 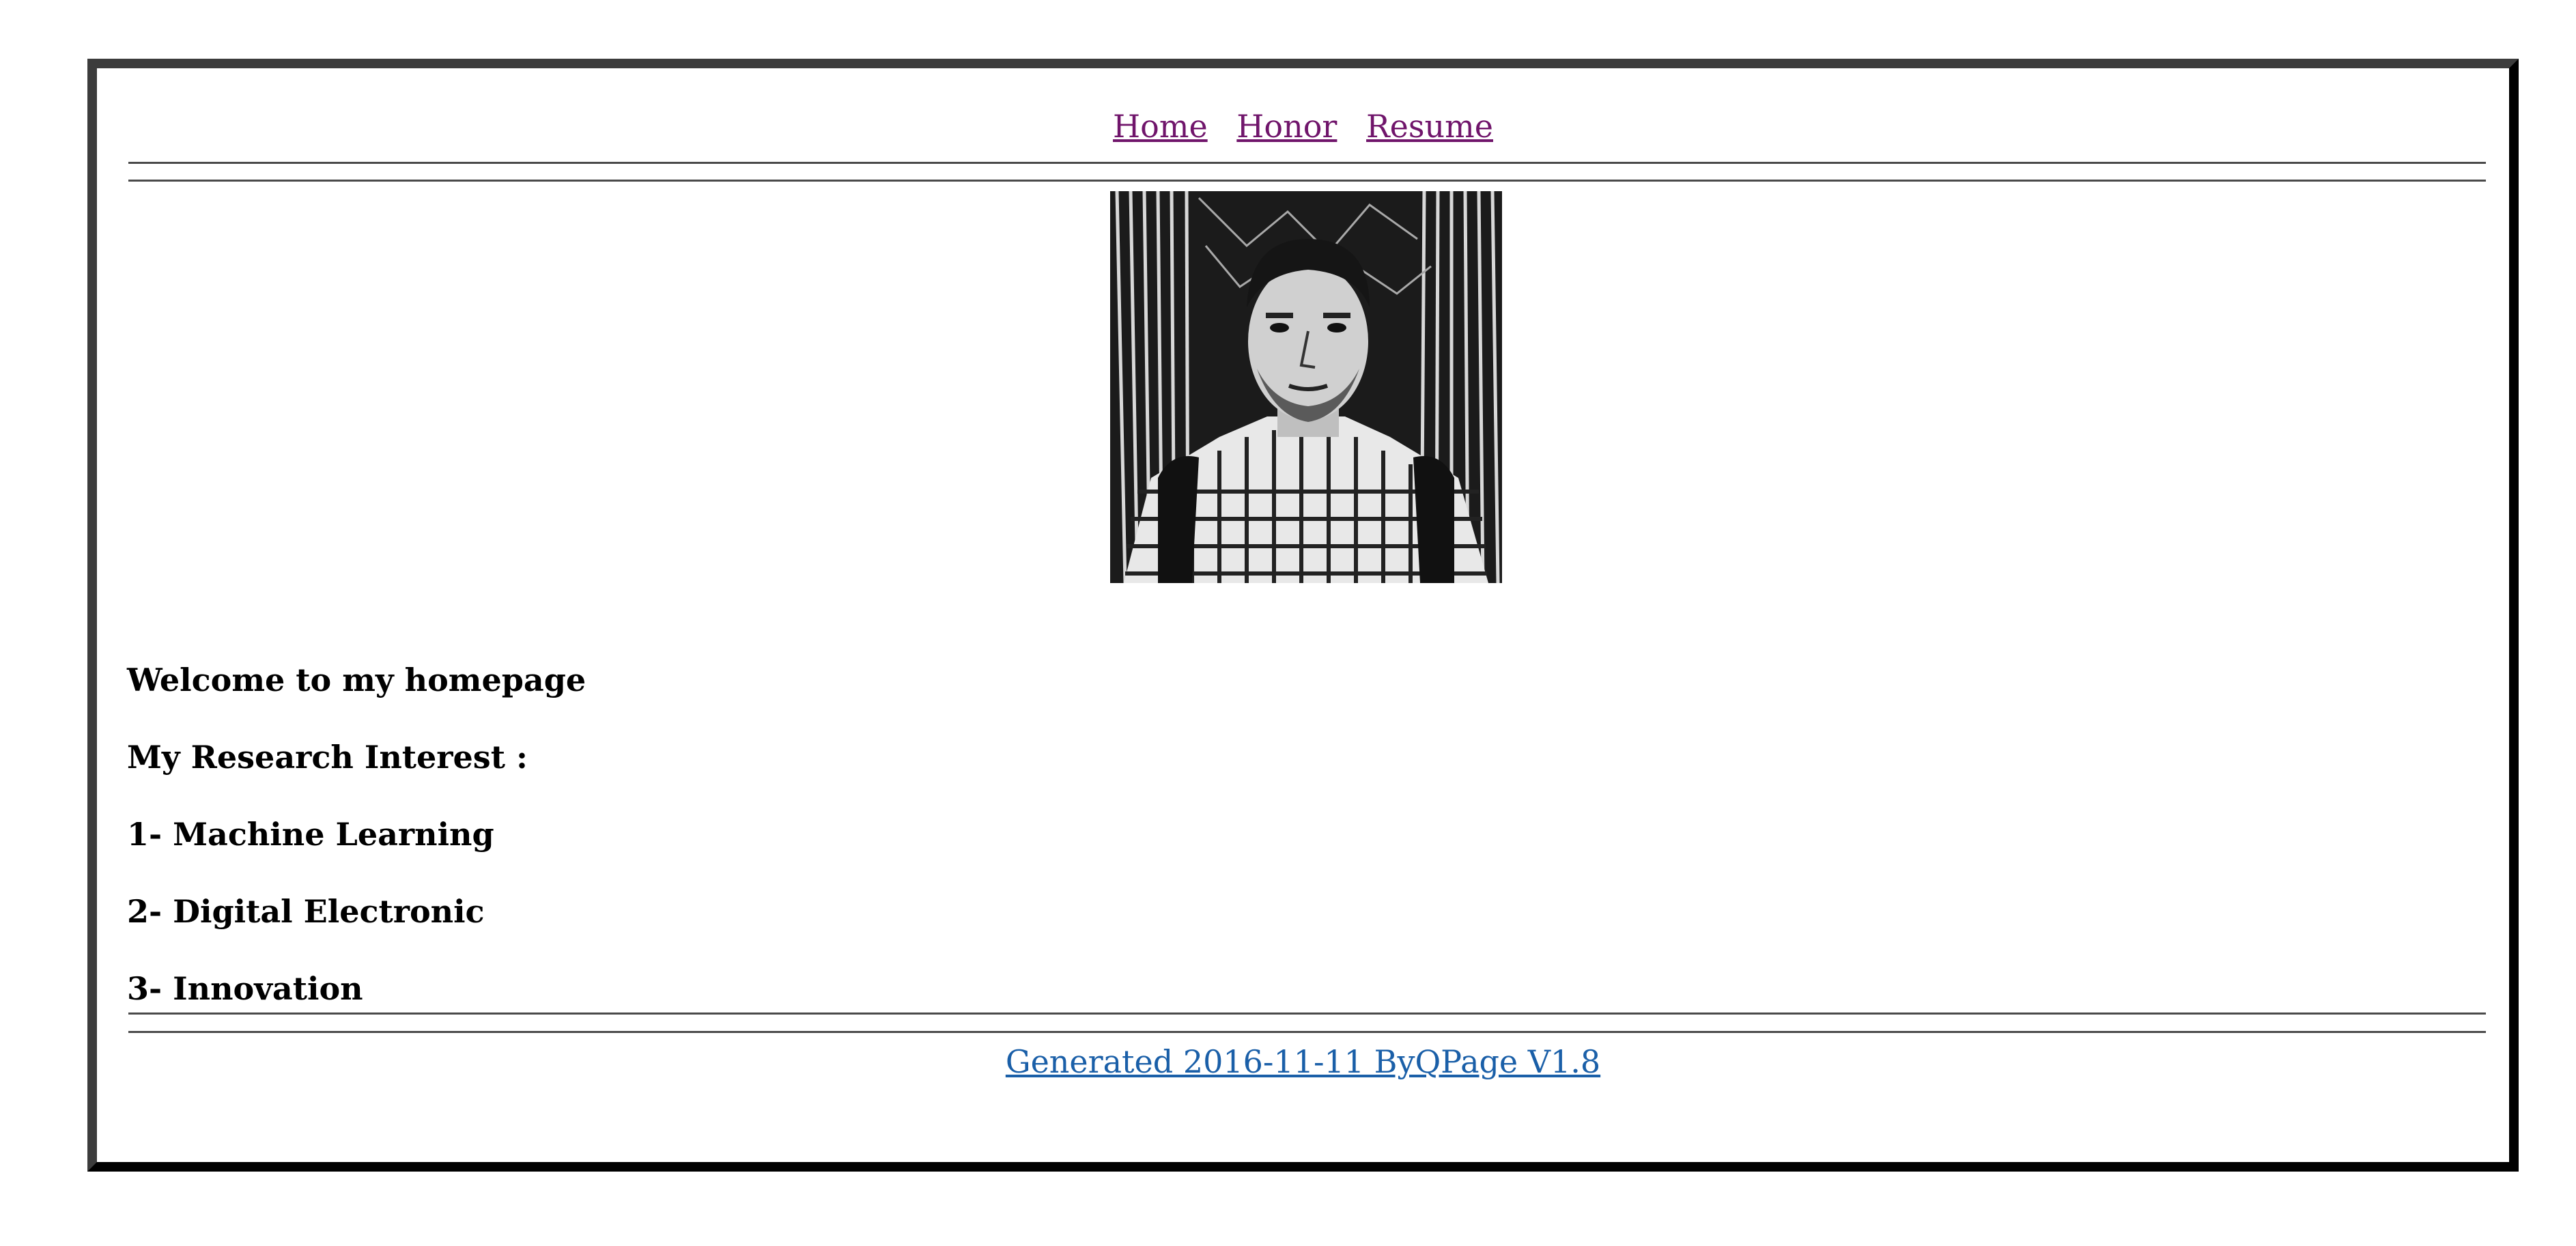 I want to click on footer-generator-link: Generated 2016-11-11 ByQPage V1.8, so click(x=1303, y=1061).